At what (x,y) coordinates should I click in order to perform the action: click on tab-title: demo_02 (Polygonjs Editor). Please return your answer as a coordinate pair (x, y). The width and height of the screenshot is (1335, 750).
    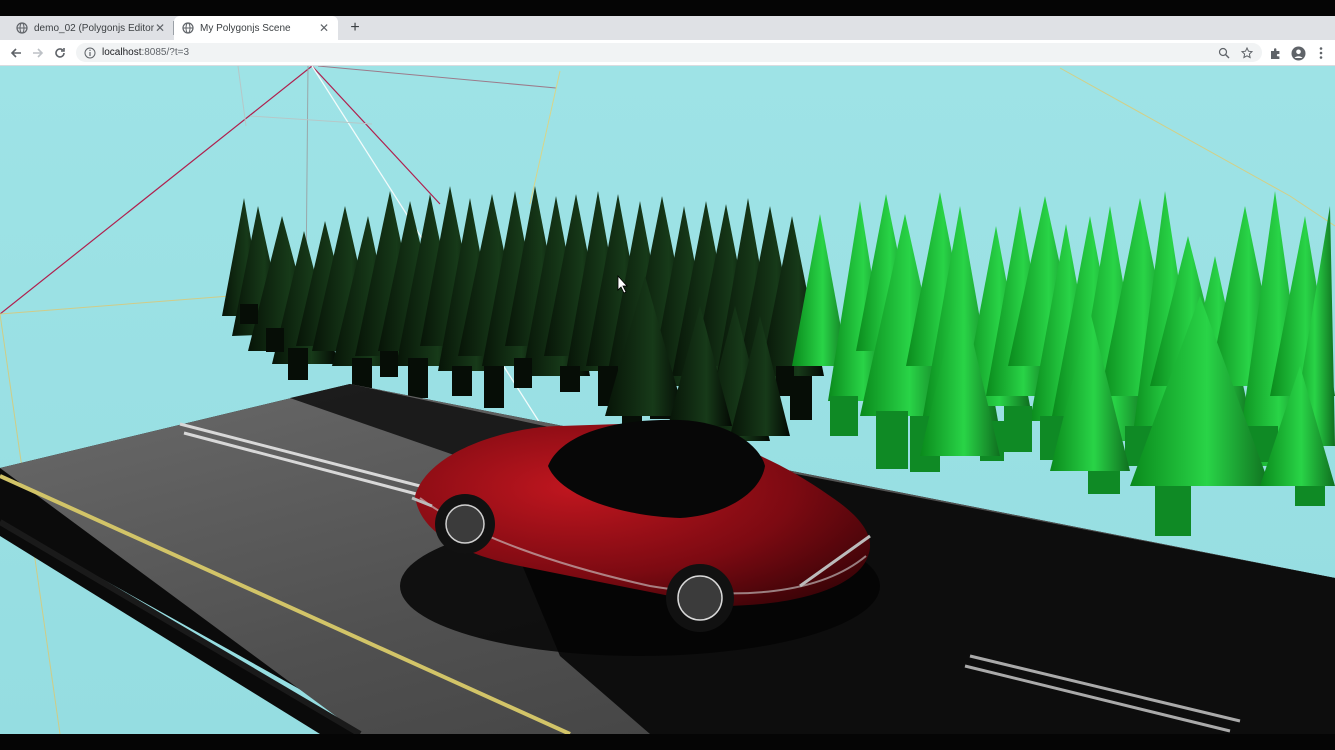
    Looking at the image, I should click on (94, 28).